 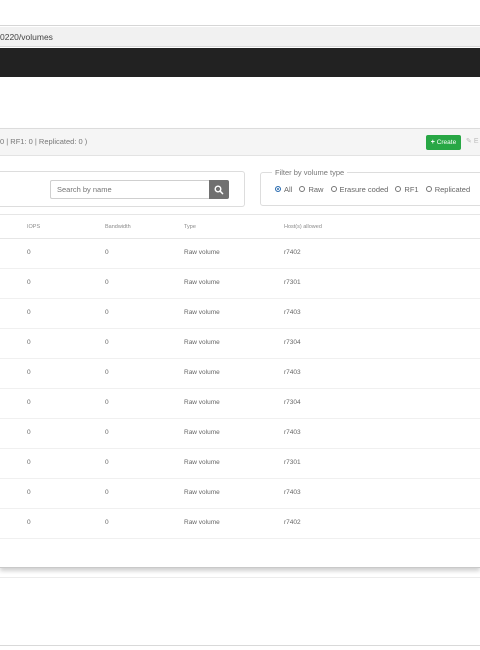 What do you see at coordinates (190, 227) in the screenshot?
I see `column-header-type: Type` at bounding box center [190, 227].